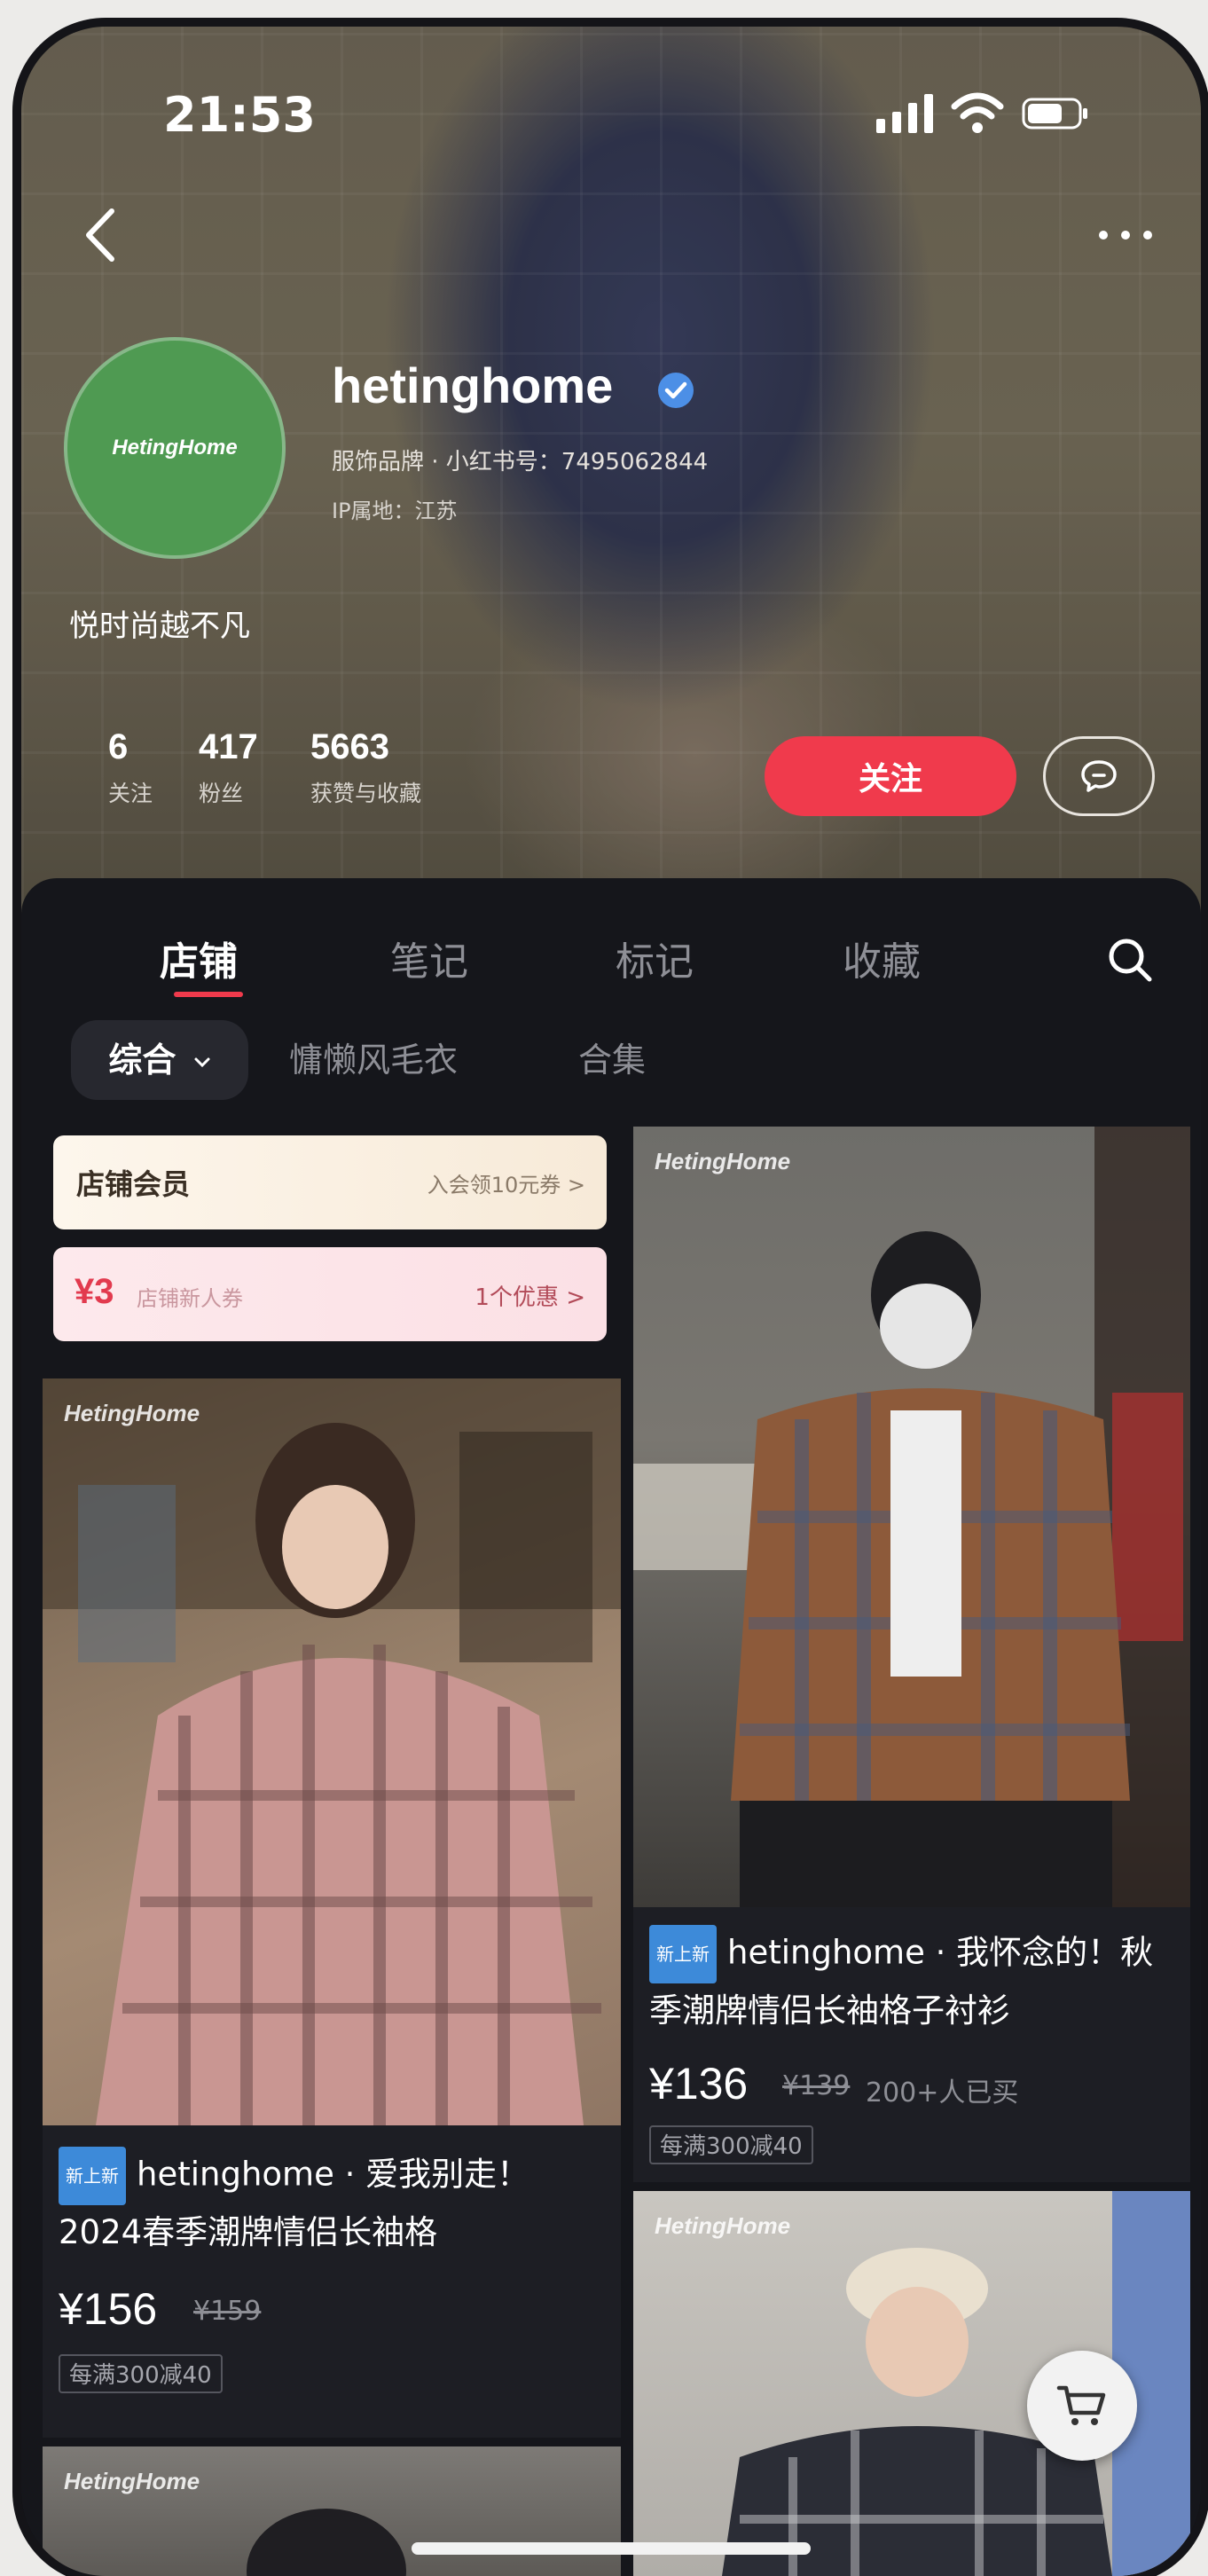 The height and width of the screenshot is (2576, 1208). Describe the element at coordinates (890, 776) in the screenshot. I see `follow-button: 关注` at that location.